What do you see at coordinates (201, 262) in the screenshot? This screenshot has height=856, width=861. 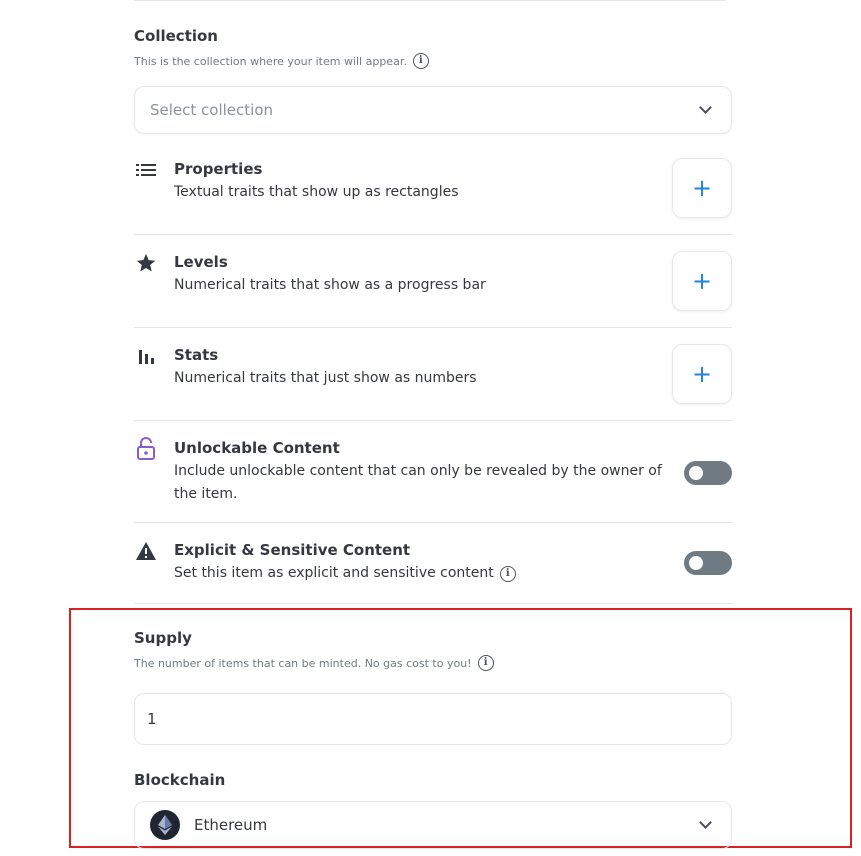 I see `levels-title: Levels` at bounding box center [201, 262].